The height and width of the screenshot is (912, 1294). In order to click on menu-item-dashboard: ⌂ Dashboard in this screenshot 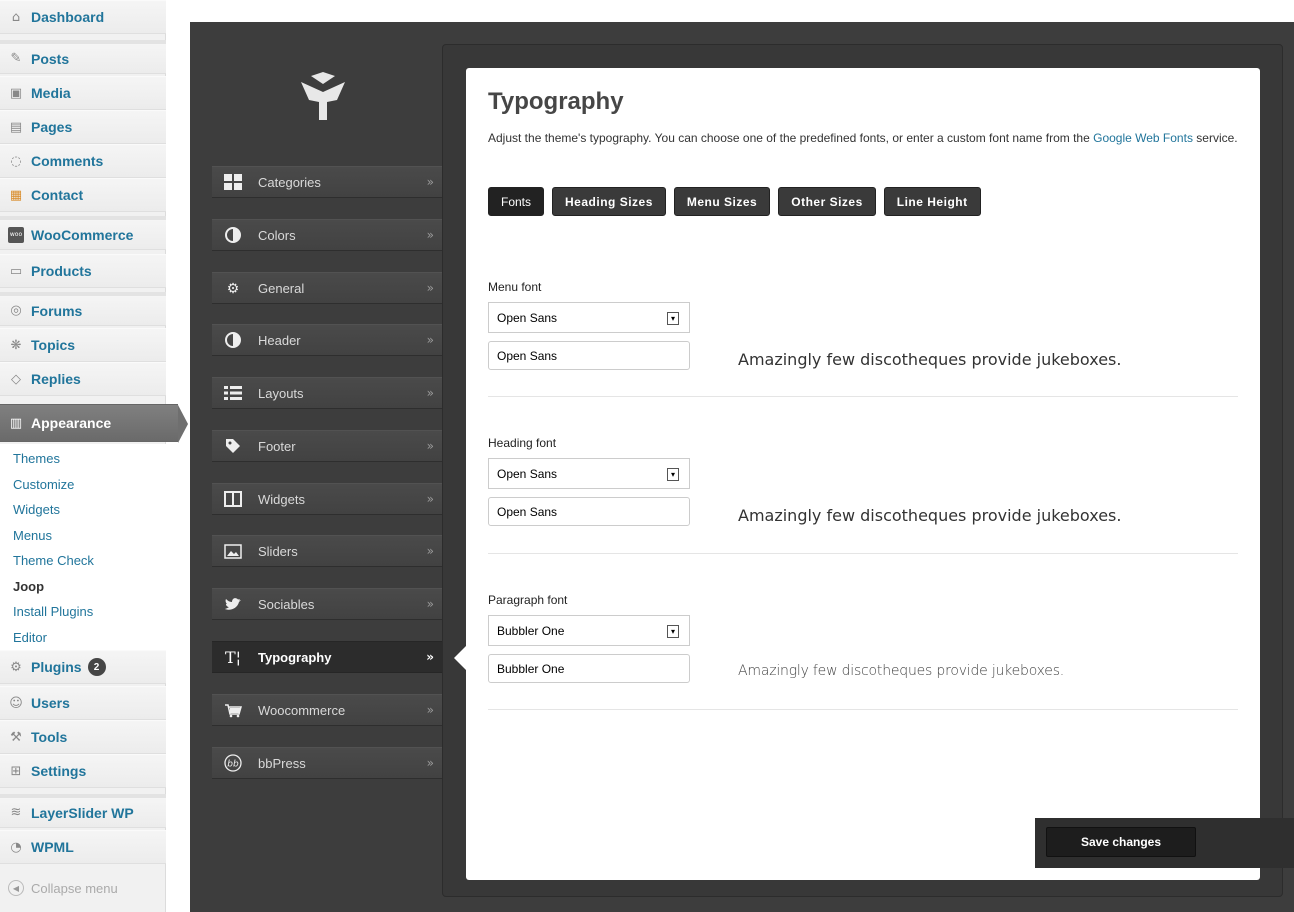, I will do `click(83, 17)`.